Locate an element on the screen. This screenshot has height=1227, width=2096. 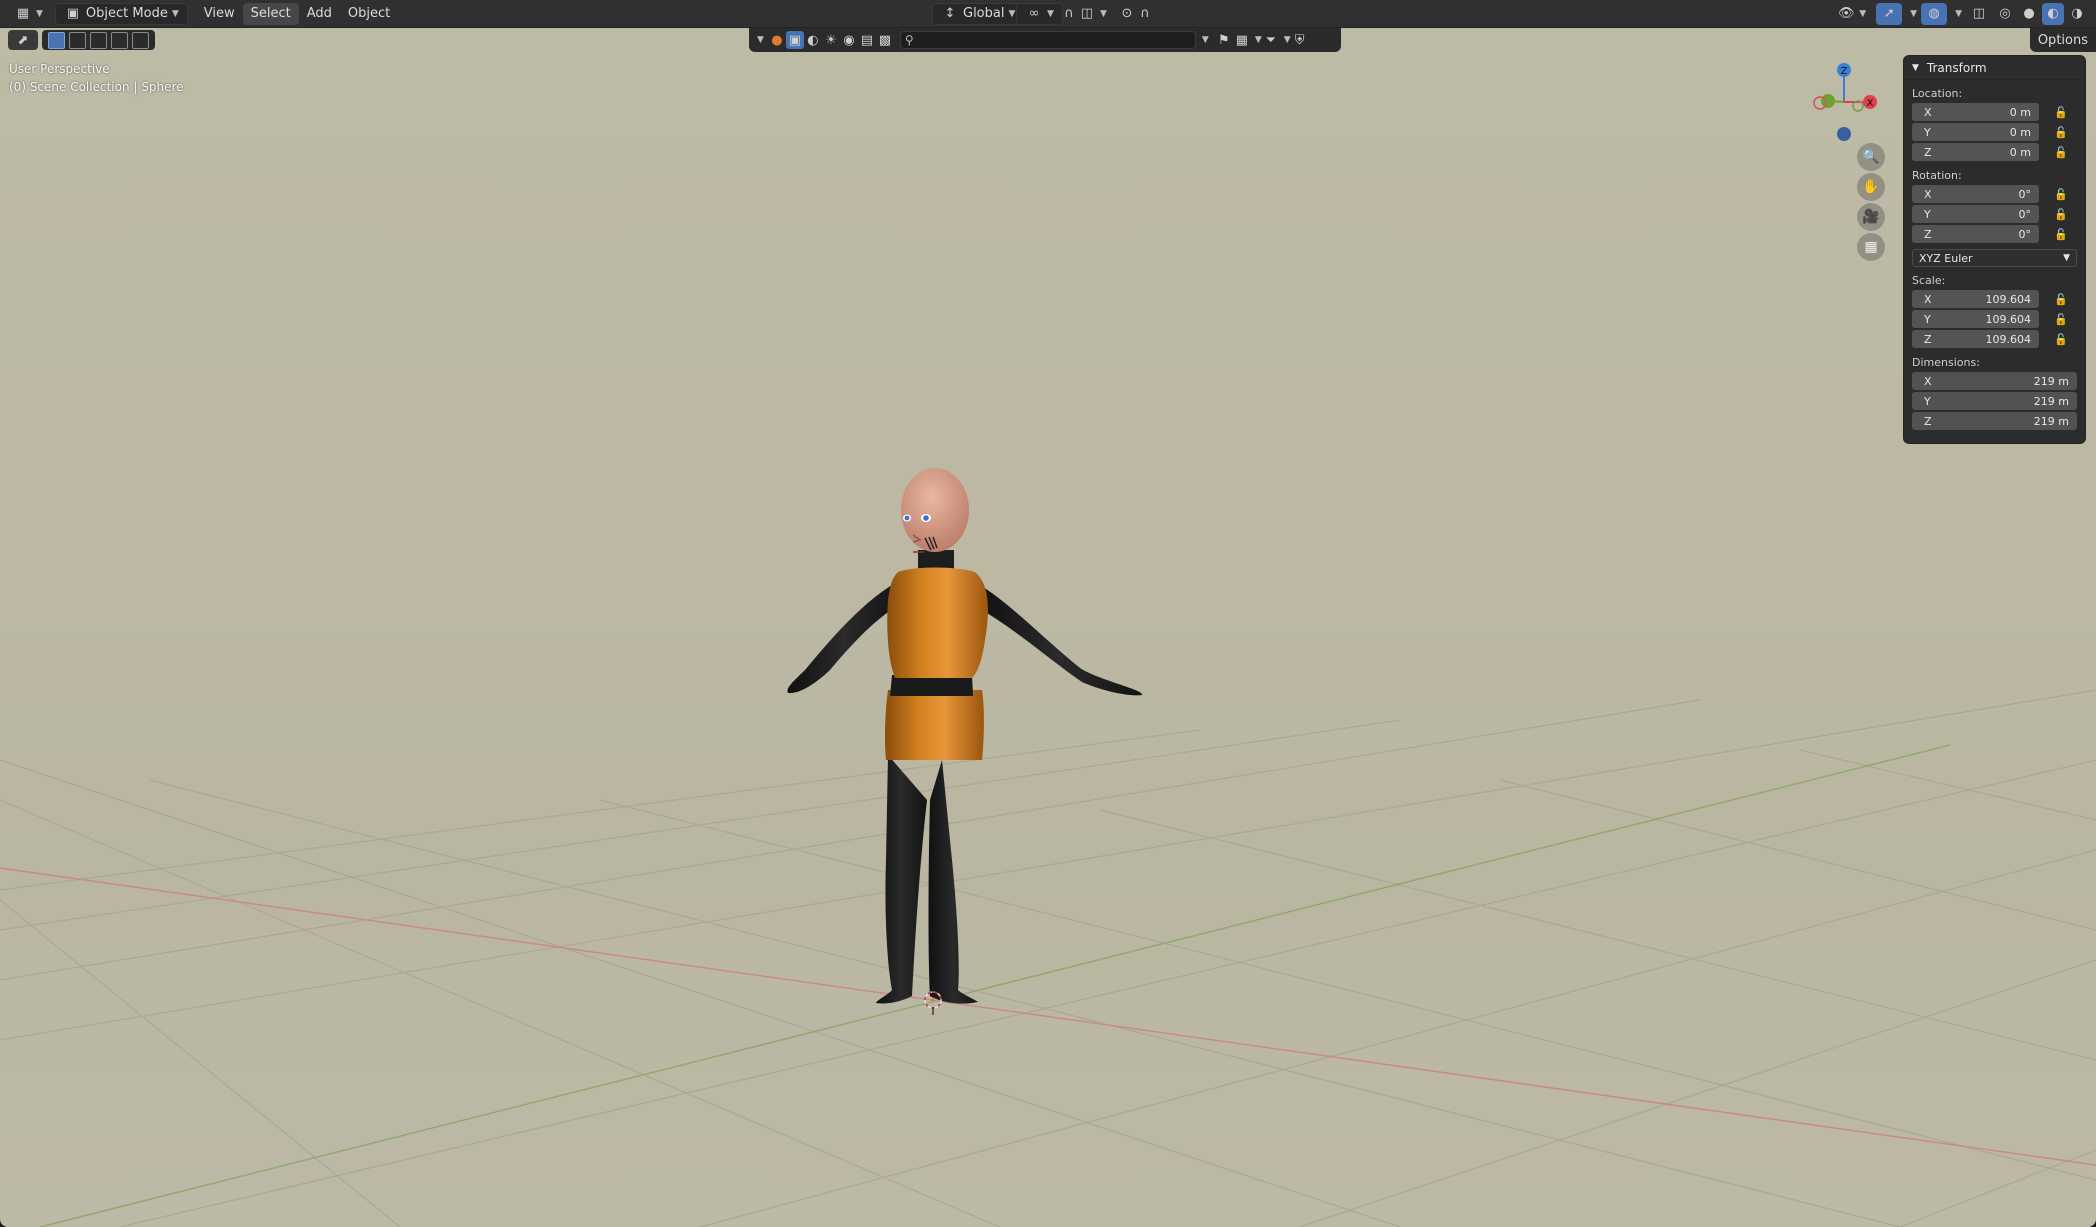
dimensions-y-field: Y 219 m is located at coordinates (1994, 401).